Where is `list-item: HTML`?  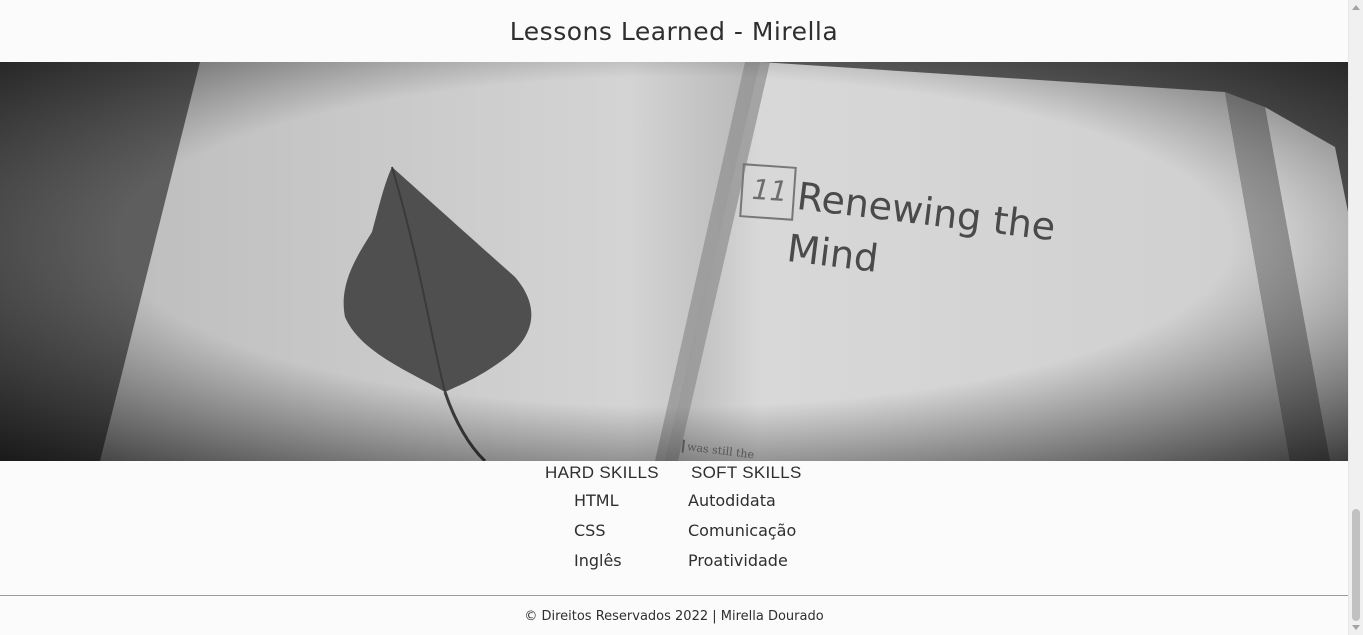 list-item: HTML is located at coordinates (596, 500).